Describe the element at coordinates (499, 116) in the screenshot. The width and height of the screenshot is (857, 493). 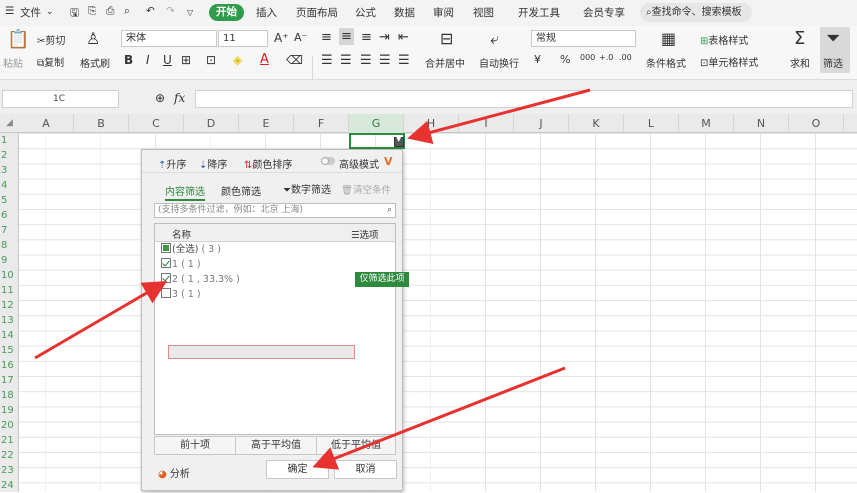
I see `arrow-to-dropdown` at that location.